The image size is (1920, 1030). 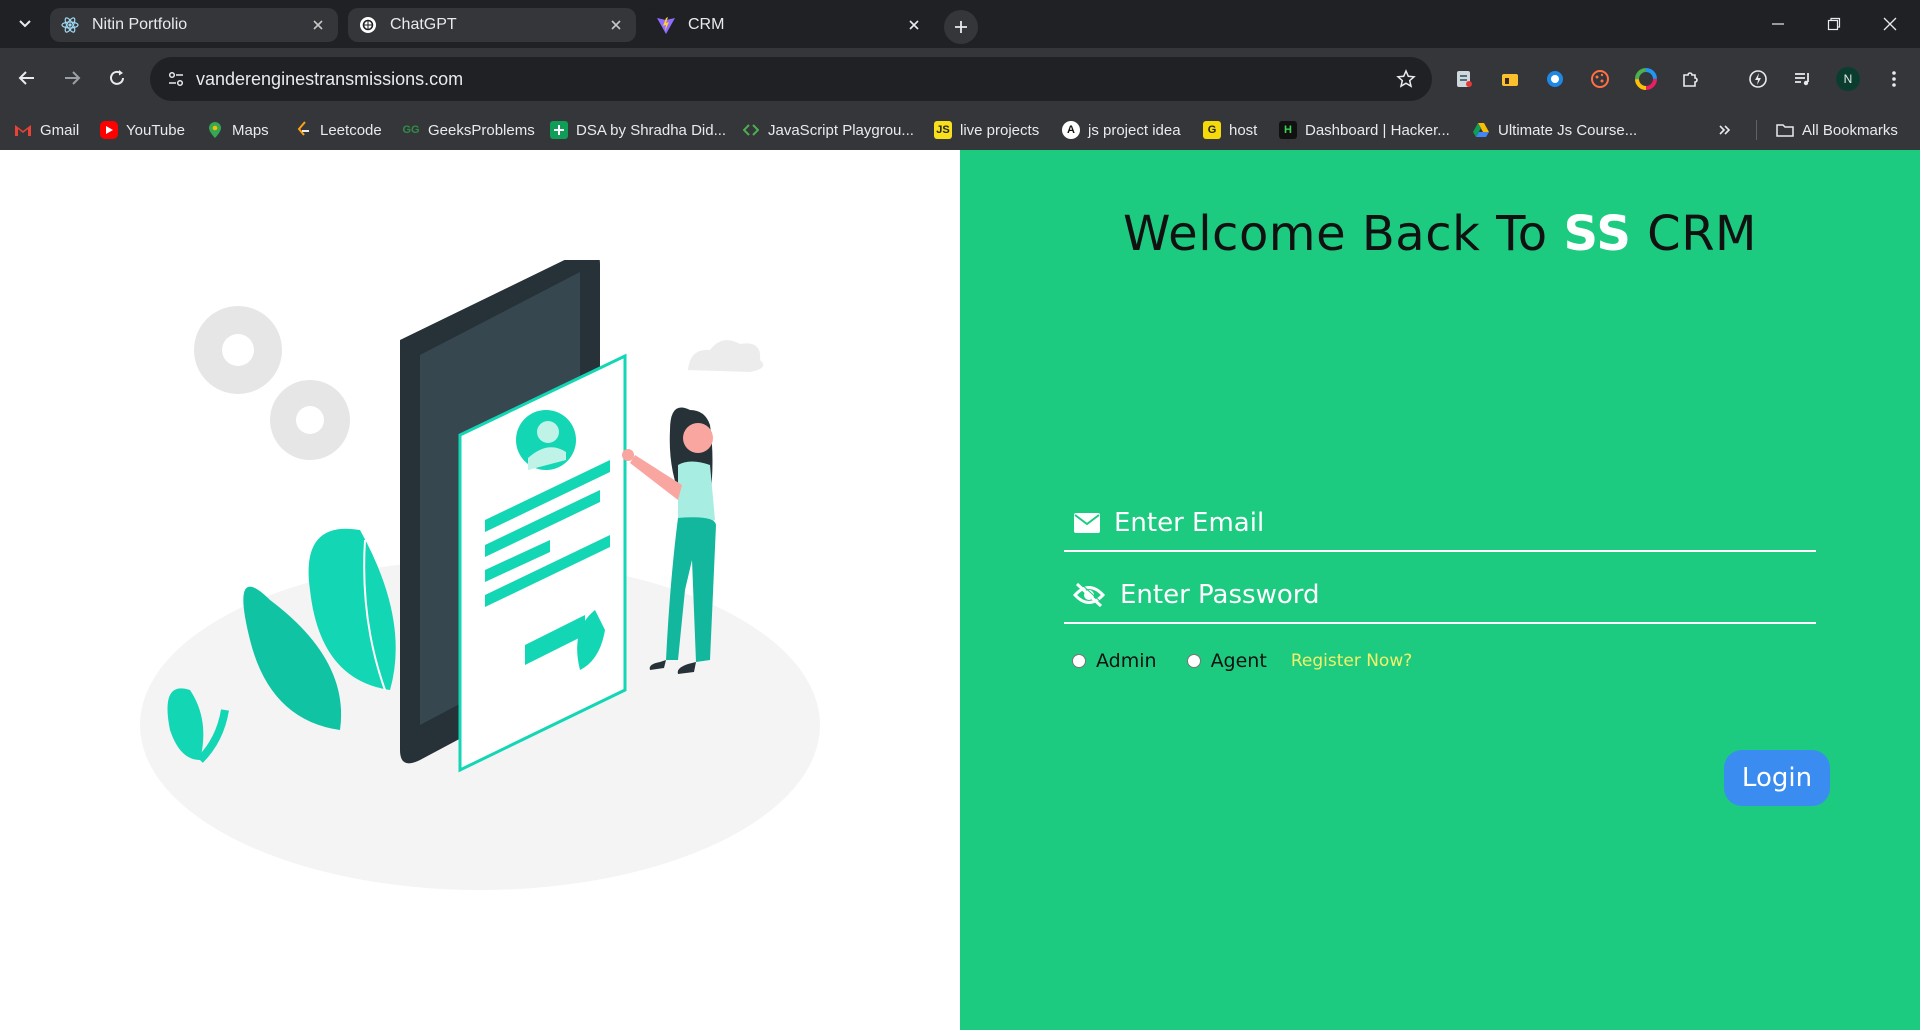 What do you see at coordinates (411, 130) in the screenshot?
I see `geeksforgeeks-icon: GG` at bounding box center [411, 130].